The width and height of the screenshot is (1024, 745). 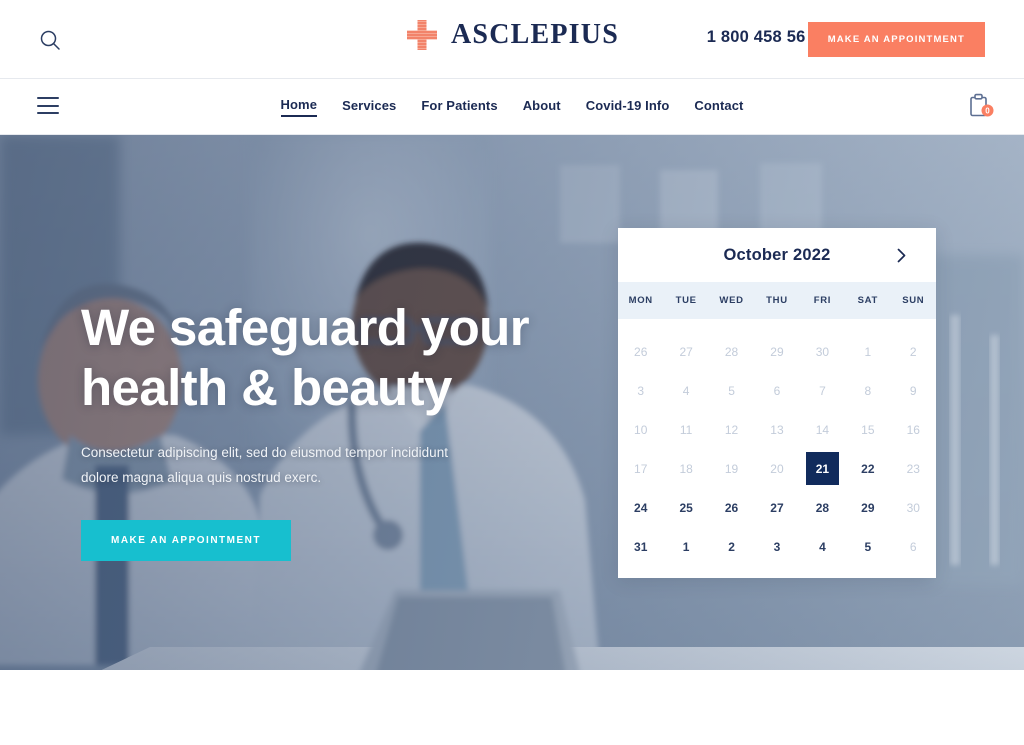 I want to click on calendar-day-number: 1, so click(x=686, y=546).